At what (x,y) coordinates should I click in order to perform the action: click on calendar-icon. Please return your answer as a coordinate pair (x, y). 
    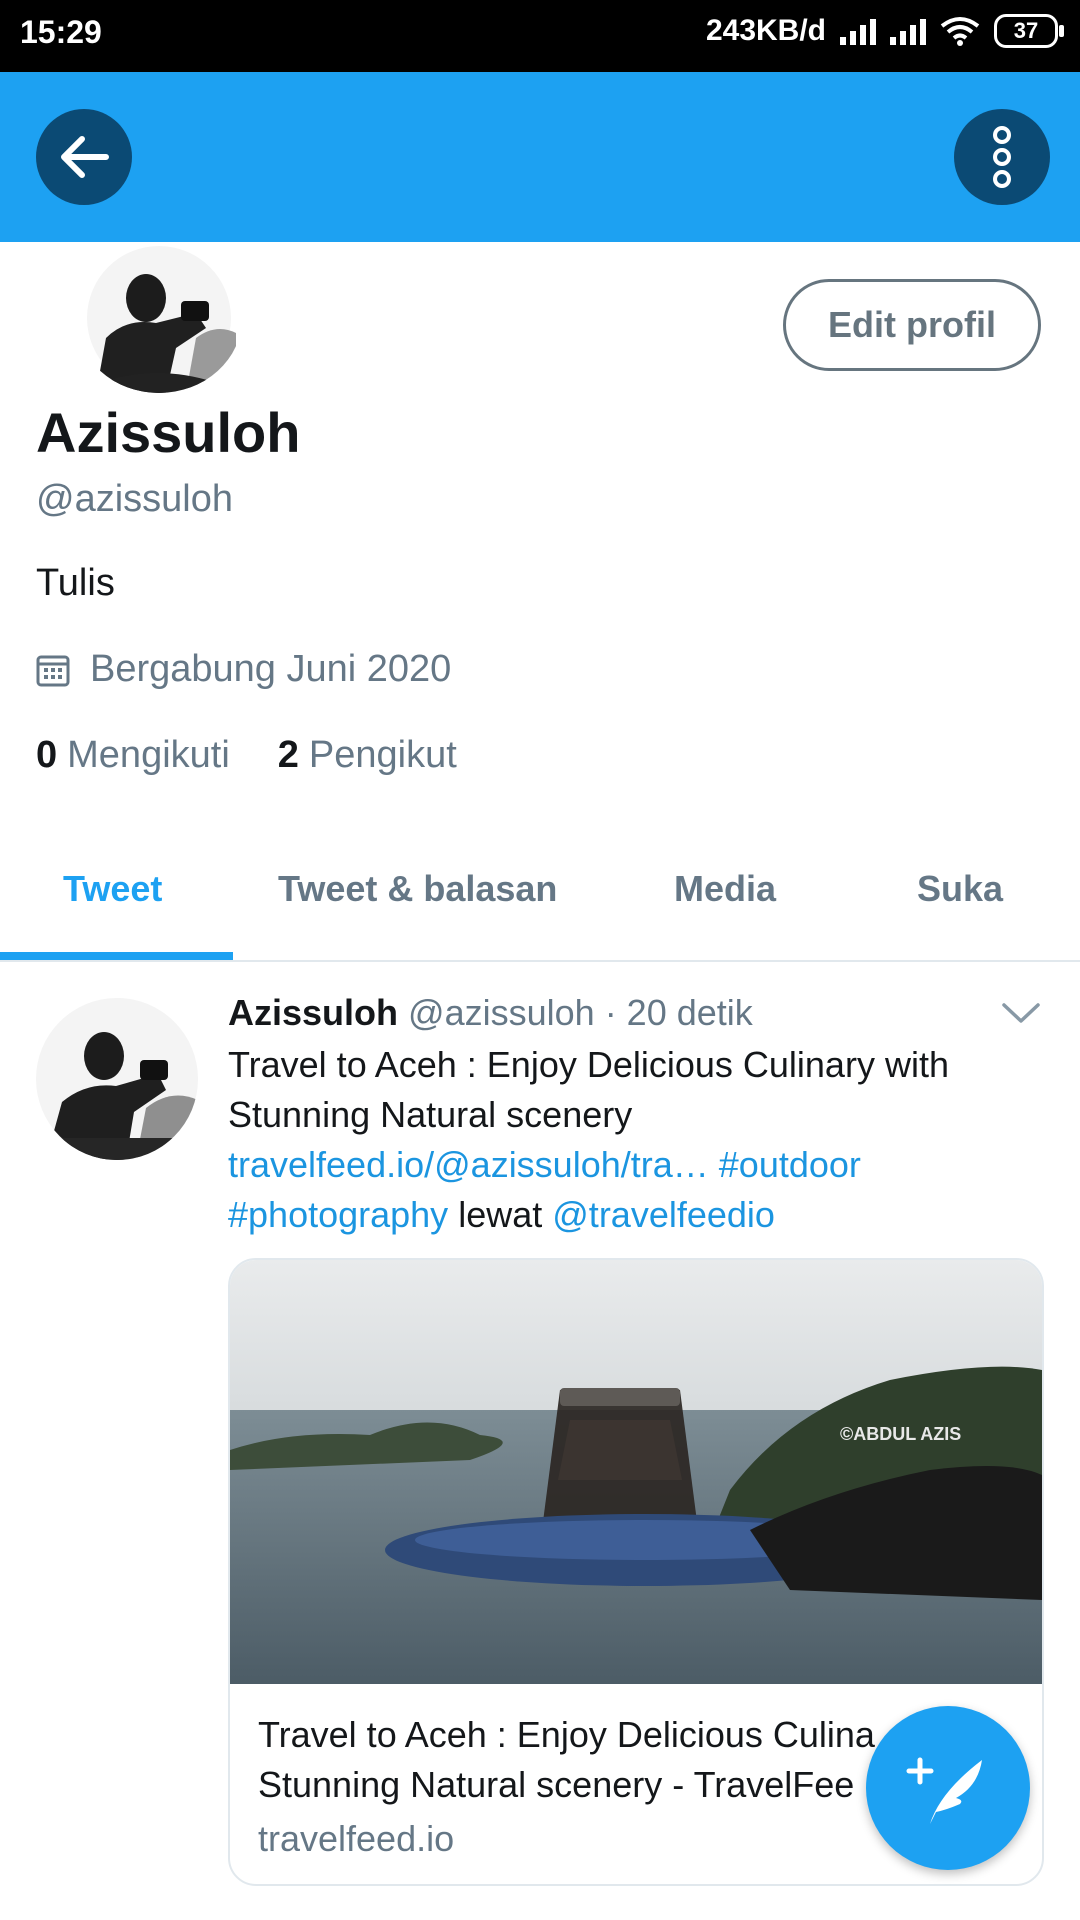
    Looking at the image, I should click on (53, 670).